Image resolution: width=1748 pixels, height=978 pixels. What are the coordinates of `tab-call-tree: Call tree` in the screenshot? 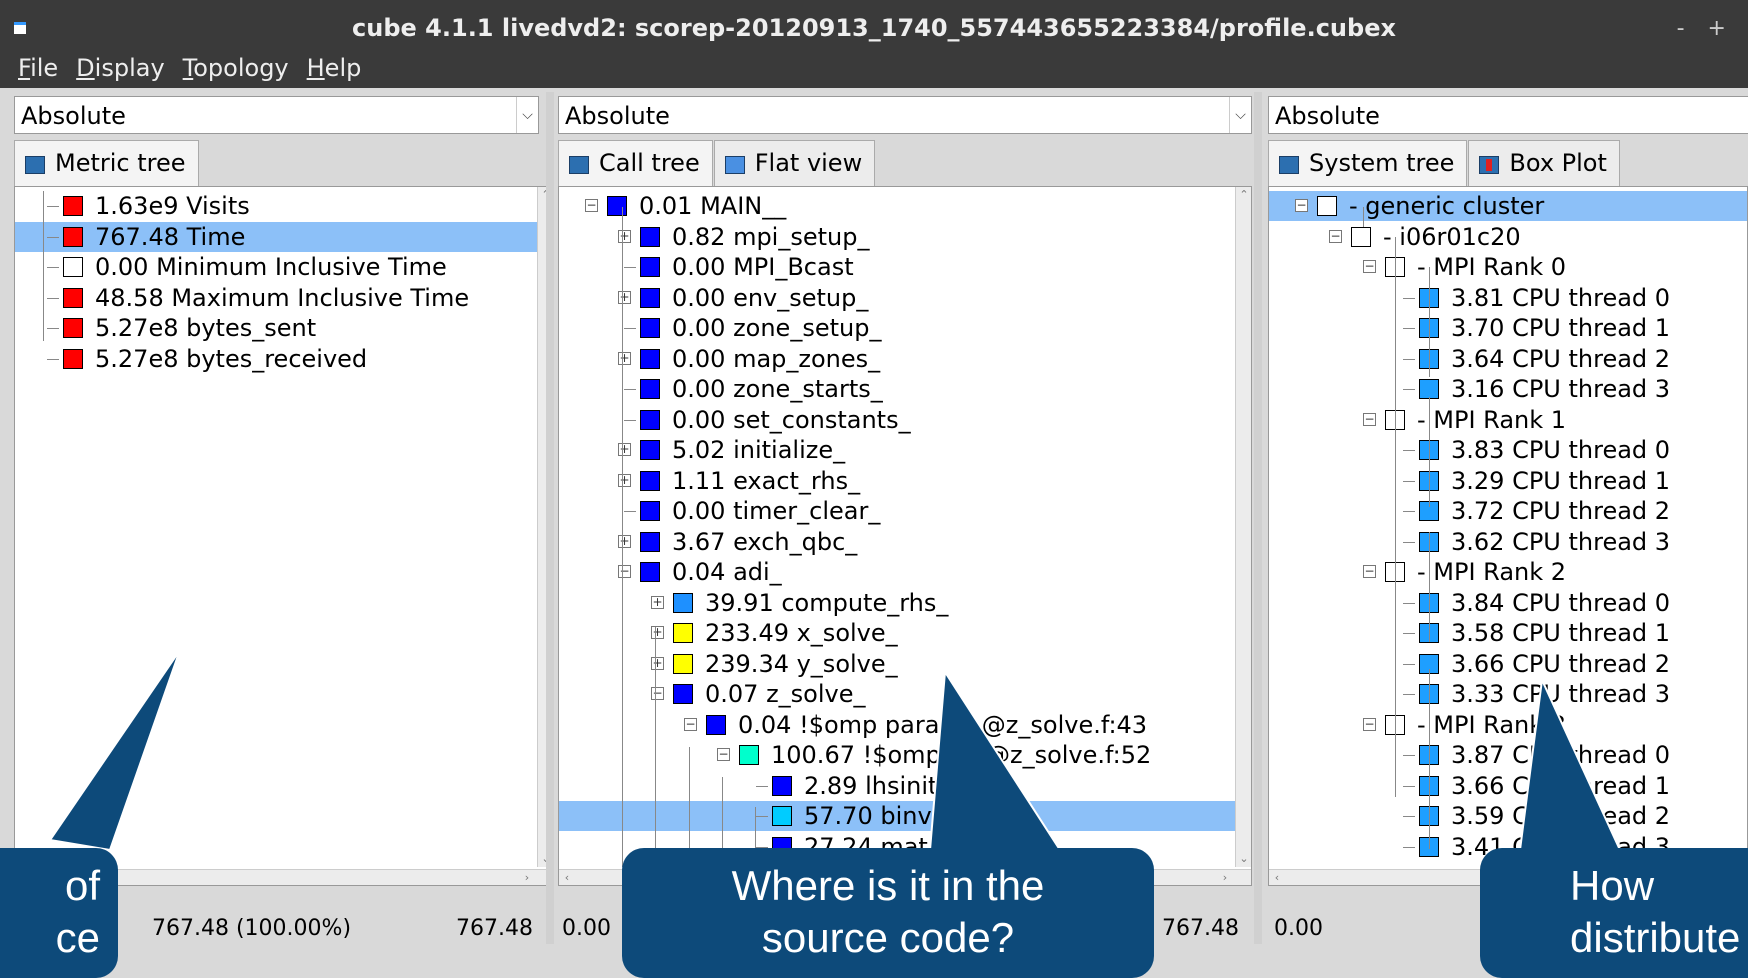 It's located at (635, 163).